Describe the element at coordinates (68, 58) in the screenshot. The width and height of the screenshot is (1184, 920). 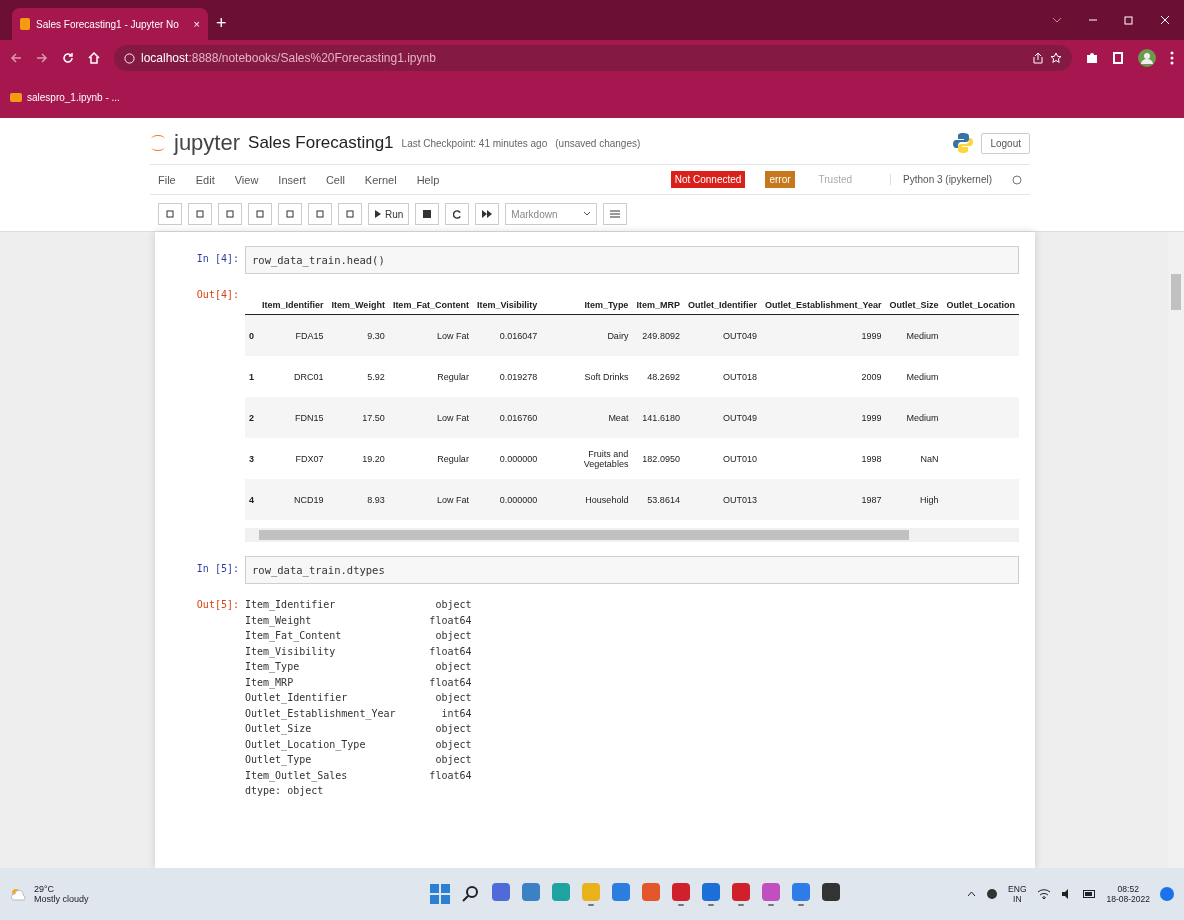
I see `reload-icon` at that location.